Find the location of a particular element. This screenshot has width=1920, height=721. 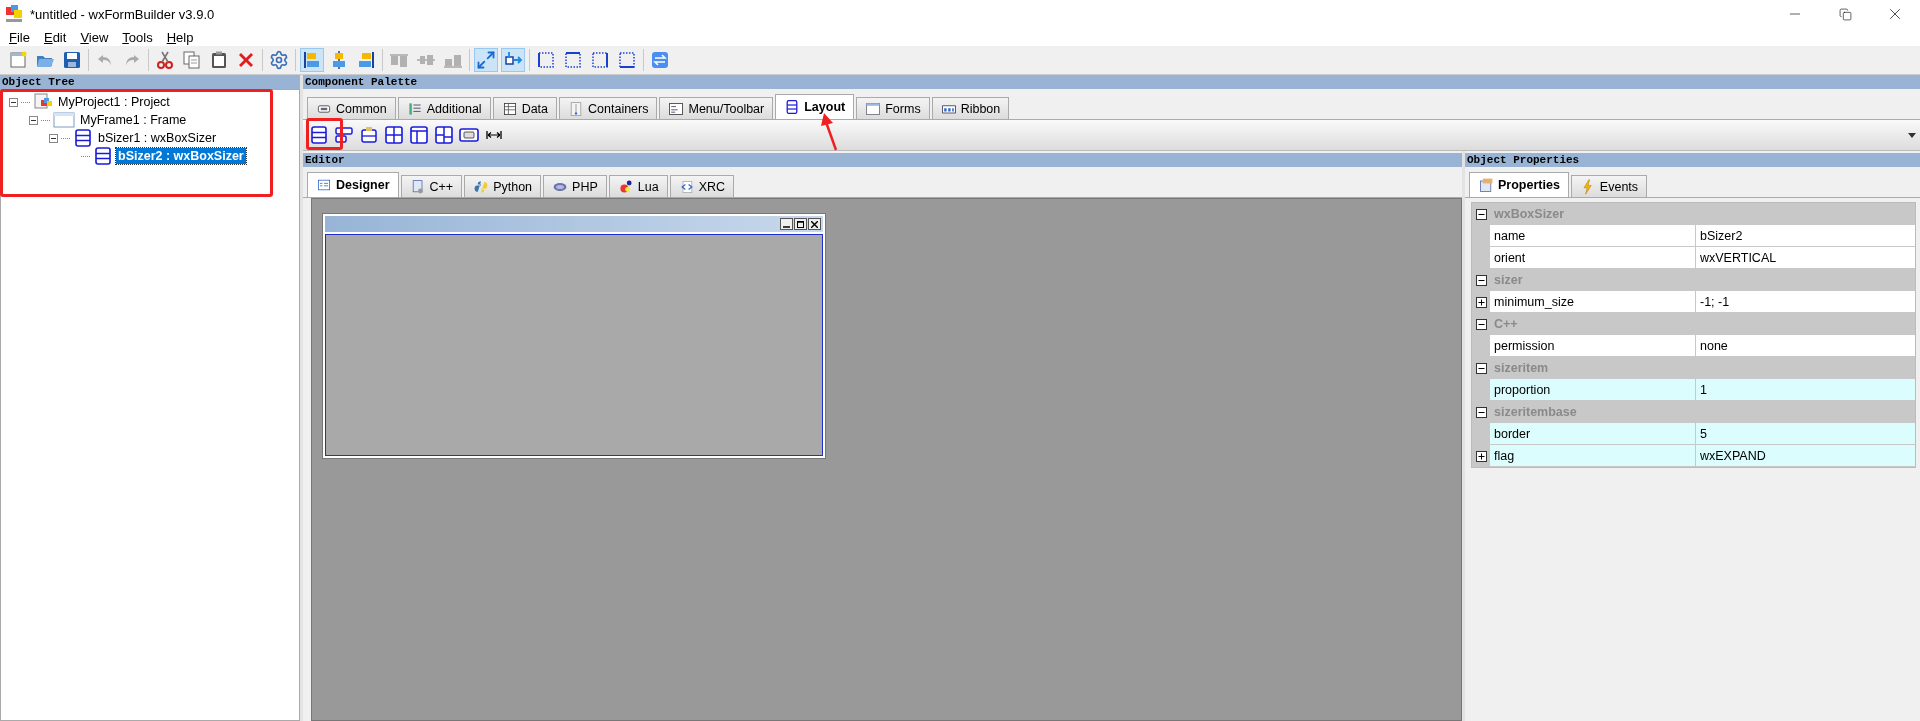

editor-tab: Python is located at coordinates (503, 186).